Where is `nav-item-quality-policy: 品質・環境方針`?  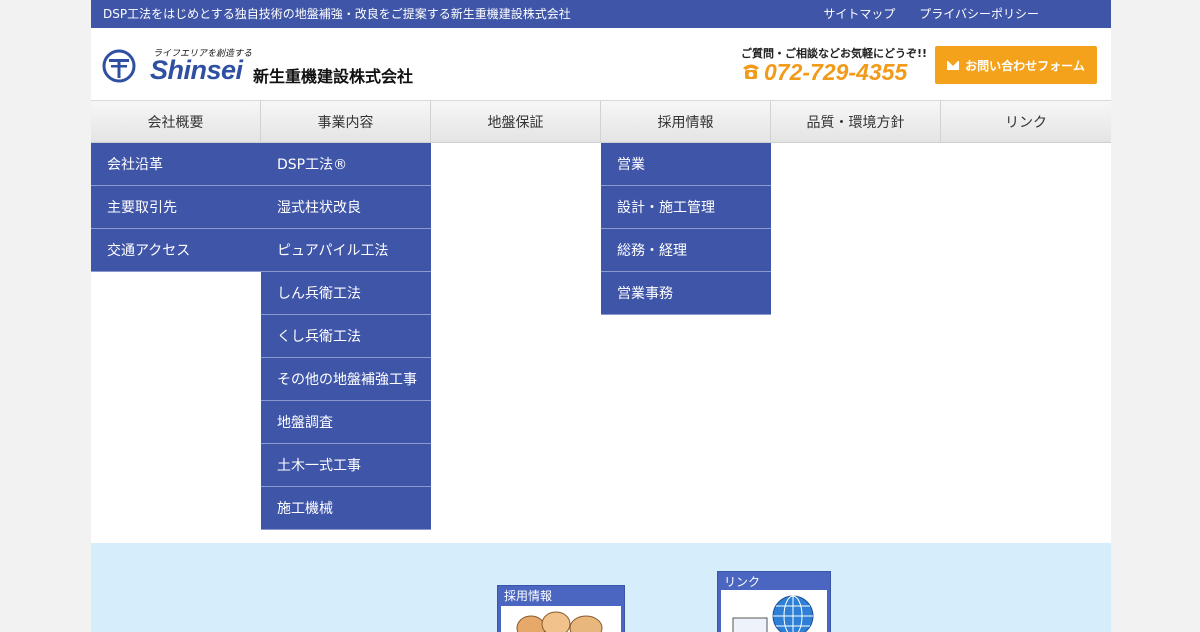 nav-item-quality-policy: 品質・環境方針 is located at coordinates (856, 122).